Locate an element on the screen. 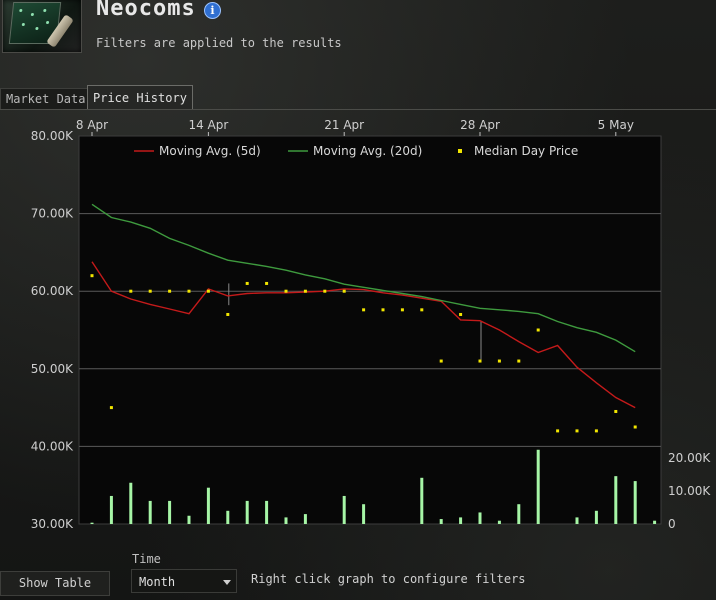 This screenshot has width=716, height=600. legend-label-median: Median Day Price is located at coordinates (526, 151).